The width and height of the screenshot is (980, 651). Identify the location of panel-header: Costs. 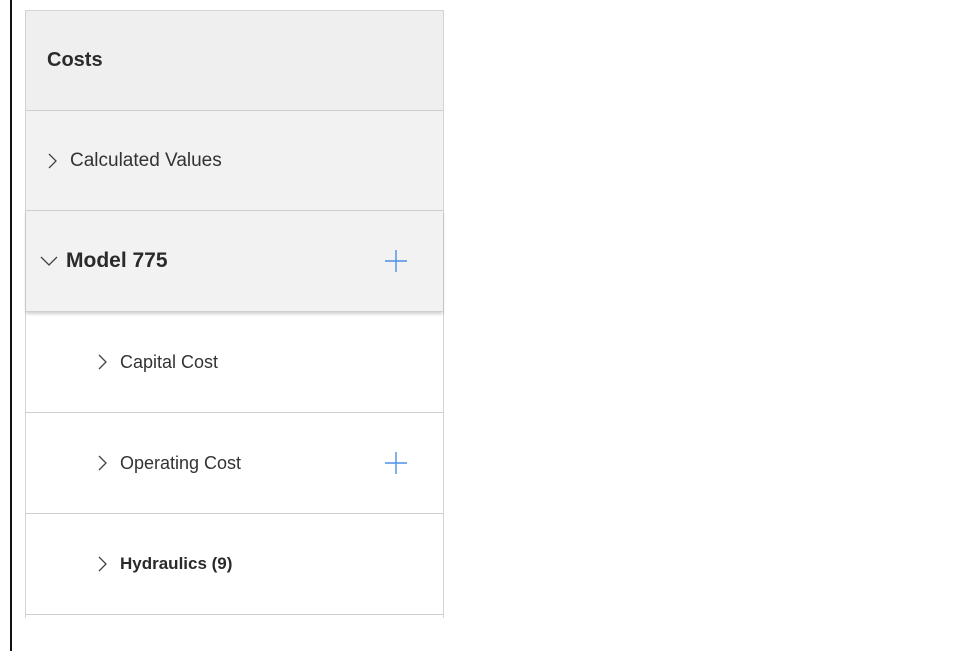
(234, 61).